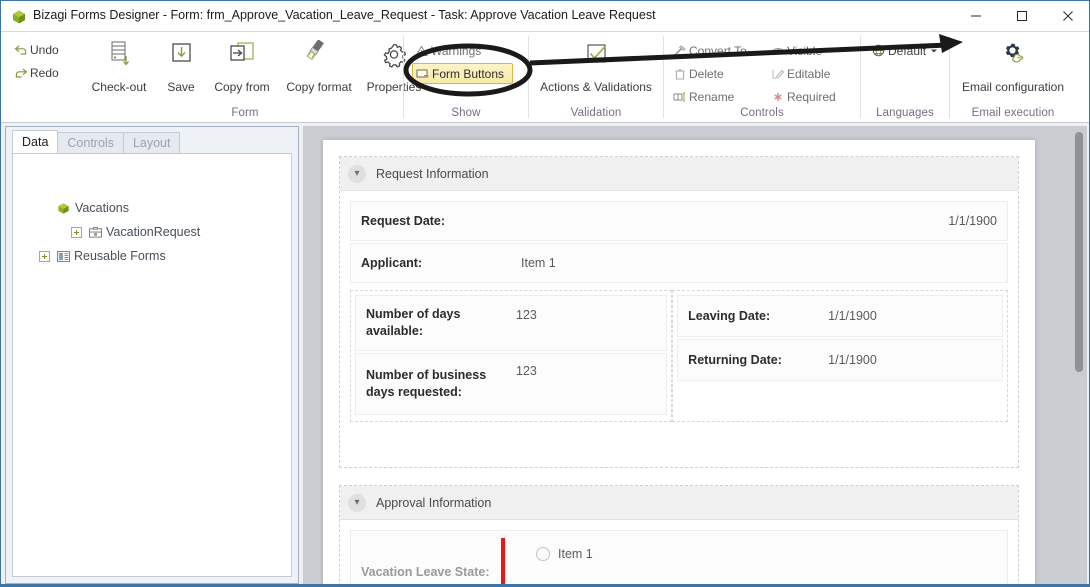 The image size is (1090, 587). Describe the element at coordinates (242, 57) in the screenshot. I see `copy-from-icon` at that location.